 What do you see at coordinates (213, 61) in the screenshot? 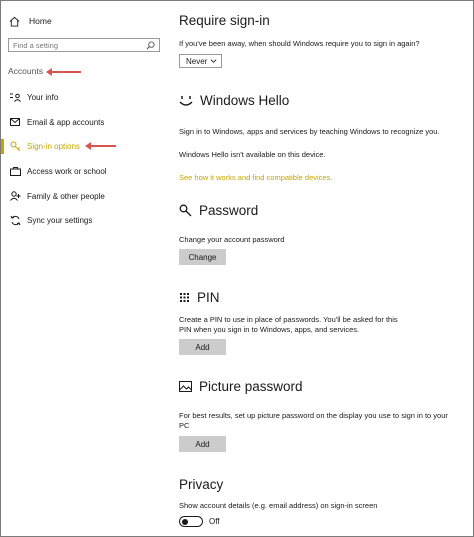
I see `chevron-down-icon` at bounding box center [213, 61].